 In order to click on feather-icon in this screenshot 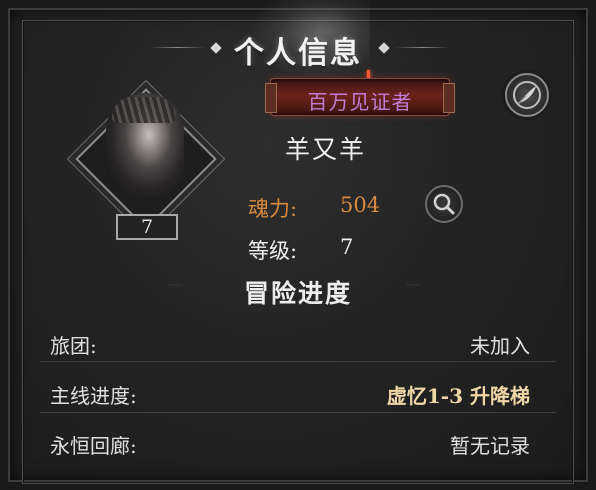, I will do `click(527, 95)`.